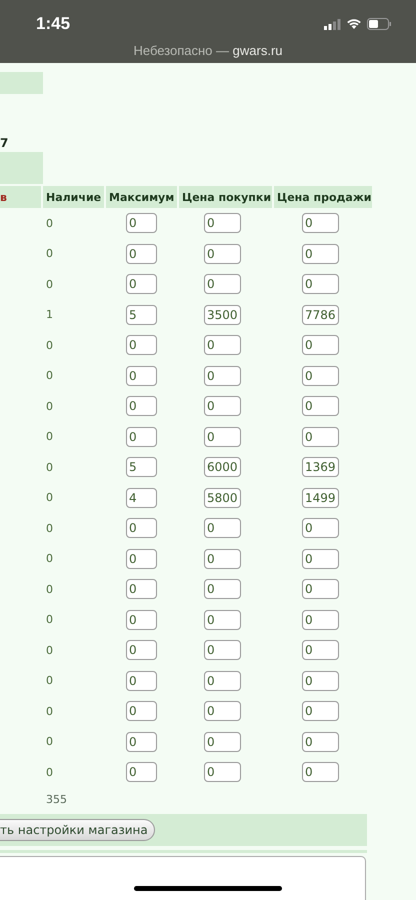 This screenshot has width=416, height=900. I want to click on battery-icon, so click(379, 24).